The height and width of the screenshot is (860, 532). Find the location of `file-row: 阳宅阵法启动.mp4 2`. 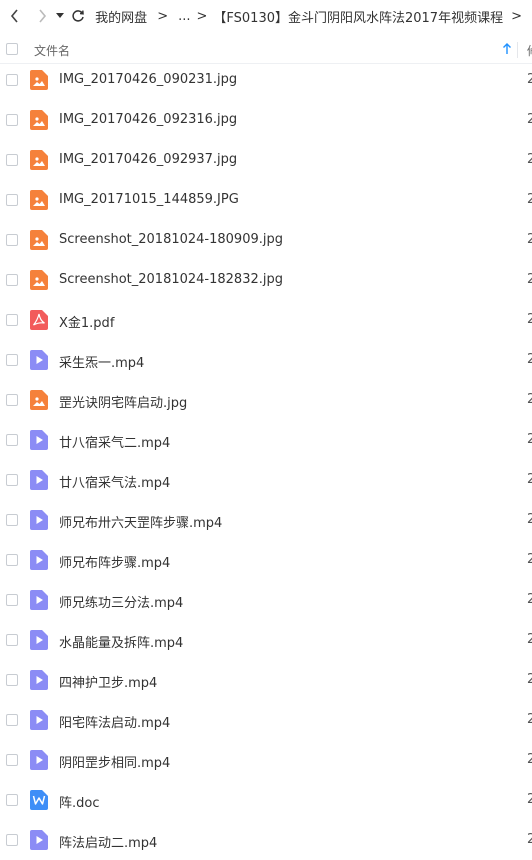

file-row: 阳宅阵法启动.mp4 2 is located at coordinates (266, 720).